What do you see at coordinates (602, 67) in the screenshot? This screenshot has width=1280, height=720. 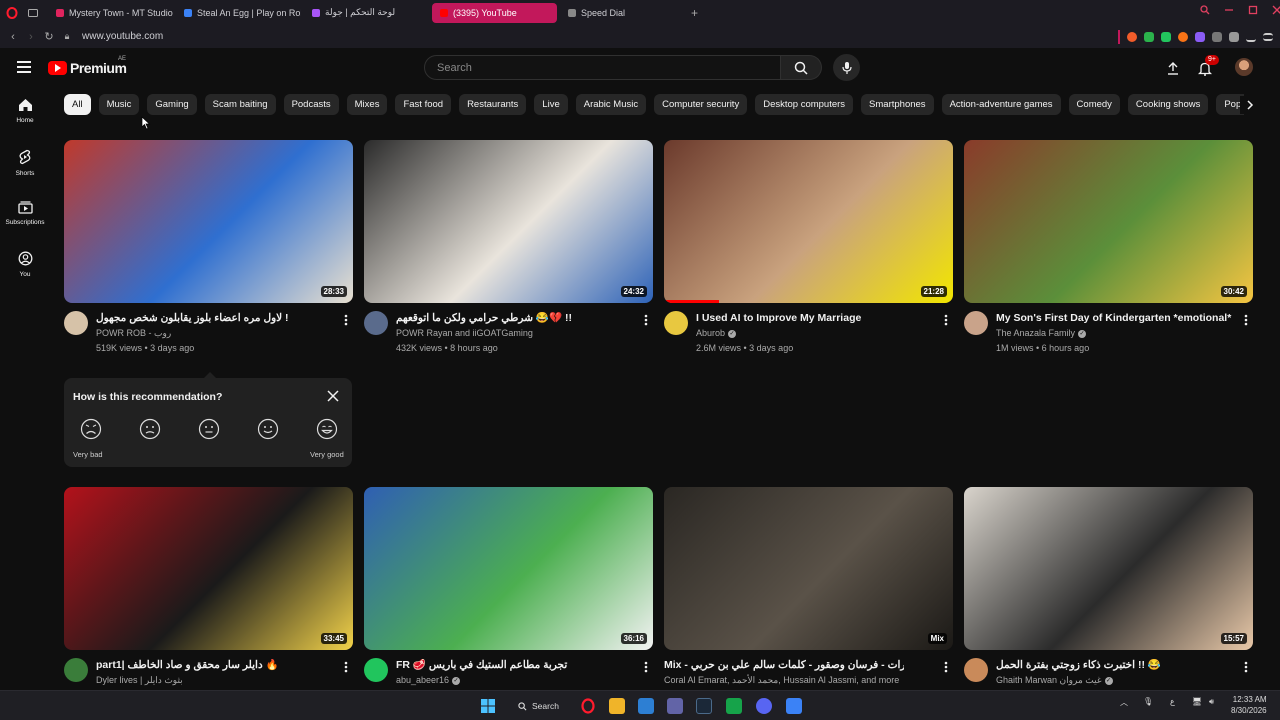 I see `search-input` at bounding box center [602, 67].